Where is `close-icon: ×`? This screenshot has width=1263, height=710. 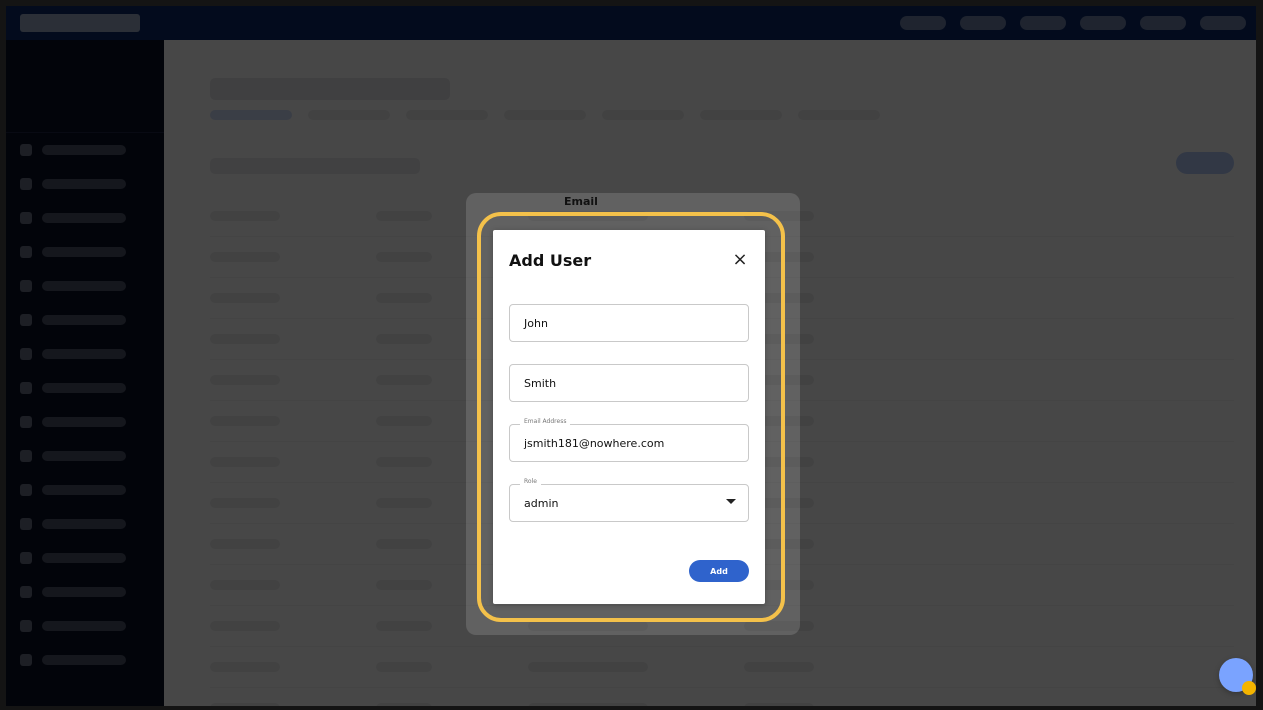
close-icon: × is located at coordinates (740, 260).